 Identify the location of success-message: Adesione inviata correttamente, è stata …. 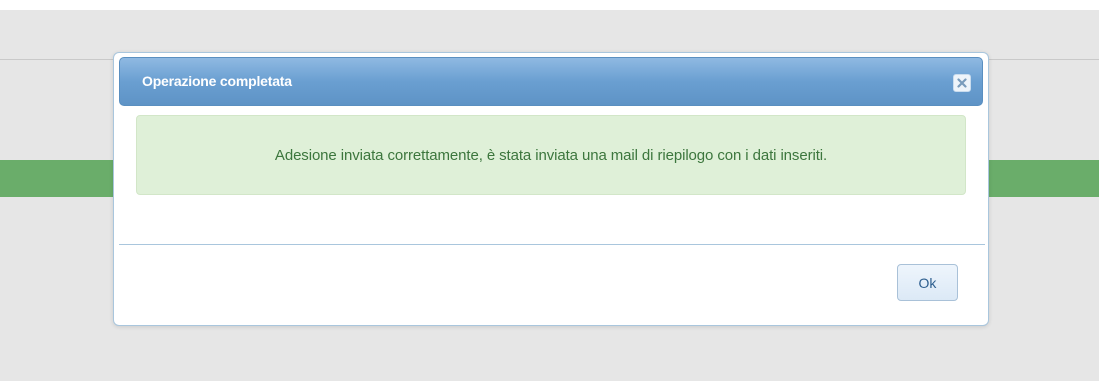
(551, 155).